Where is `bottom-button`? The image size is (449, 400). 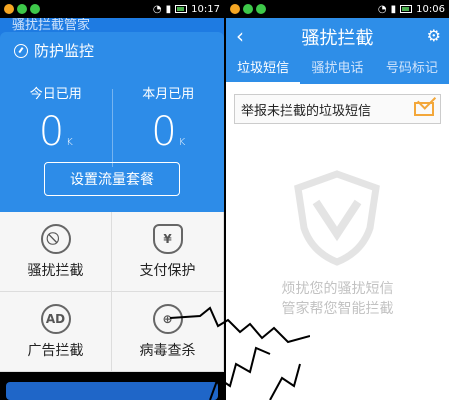
bottom-button is located at coordinates (112, 391).